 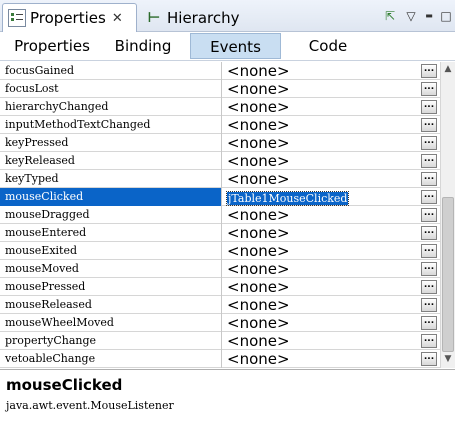 I want to click on sub-tab-bar: Properties Binding Events Code, so click(x=227, y=46).